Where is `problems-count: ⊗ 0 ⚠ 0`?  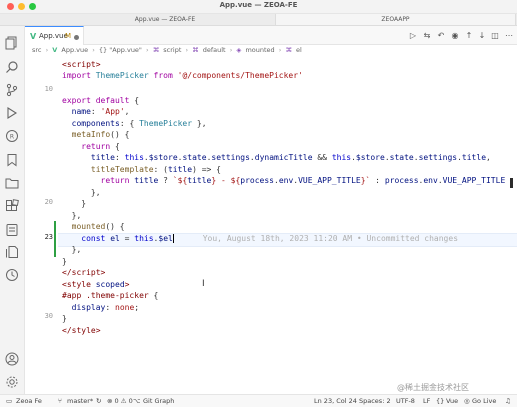 problems-count: ⊗ 0 ⚠ 0 is located at coordinates (120, 401).